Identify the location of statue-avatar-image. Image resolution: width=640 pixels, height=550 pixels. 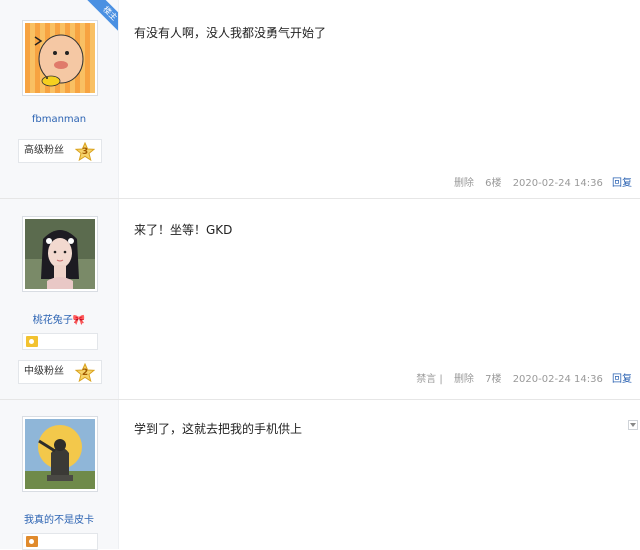
(60, 454).